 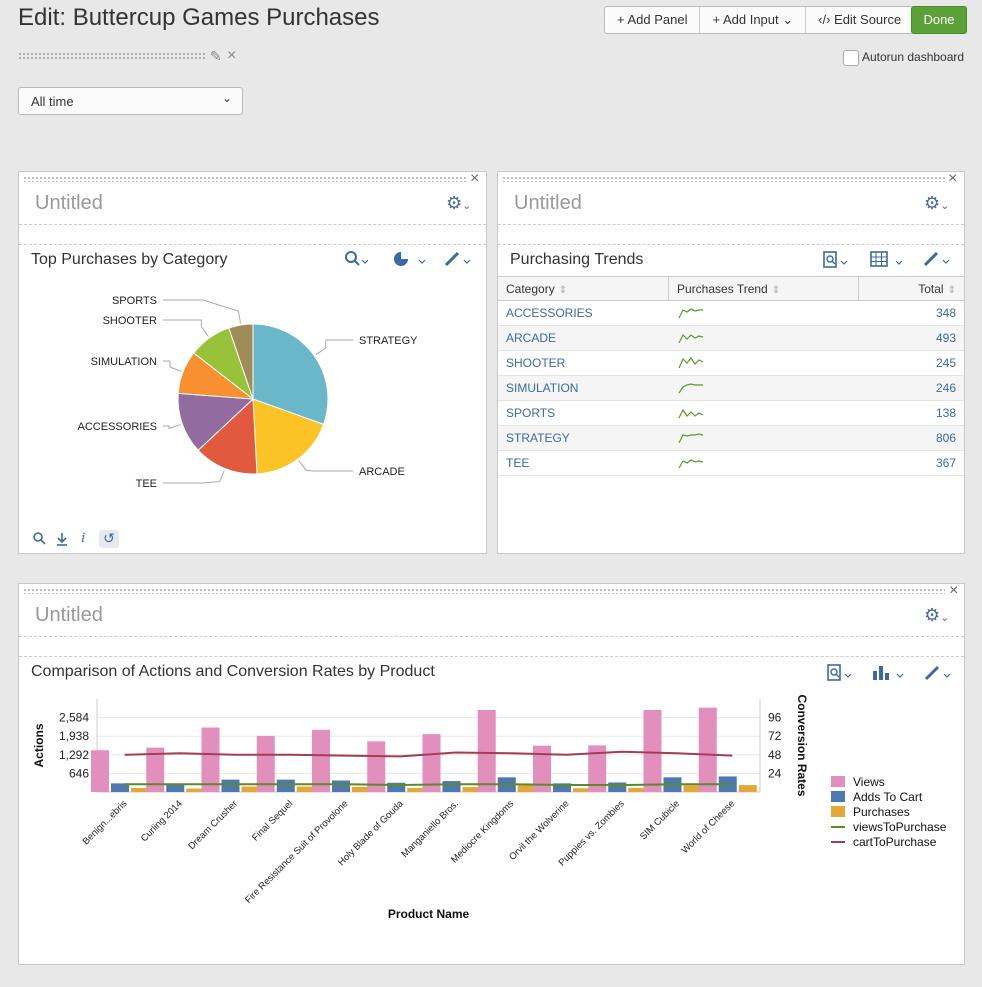 I want to click on edit-source-button: ‹/› Edit Source, so click(x=859, y=20).